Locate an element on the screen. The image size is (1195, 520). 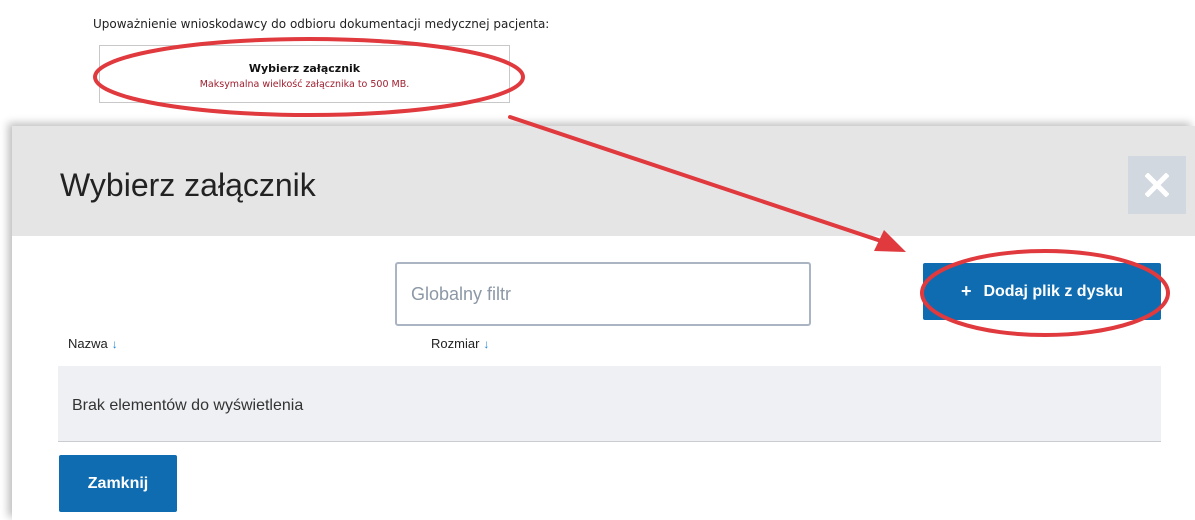
dialog-title: Wybierz załącznik is located at coordinates (188, 185).